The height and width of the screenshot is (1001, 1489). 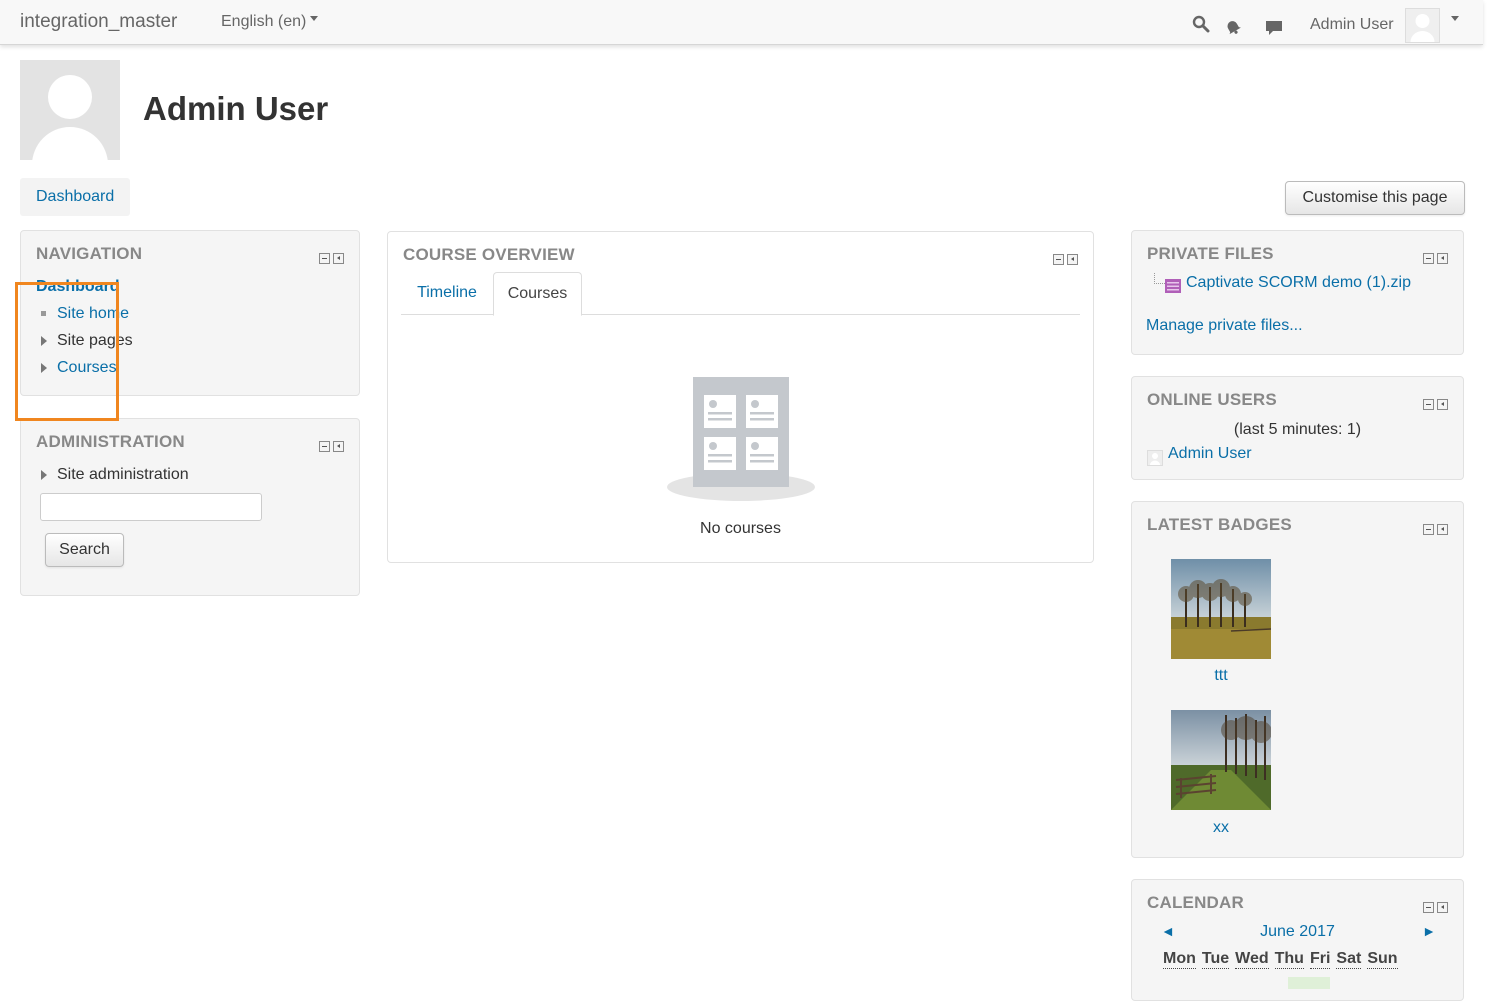 I want to click on highlight-box, so click(x=67, y=351).